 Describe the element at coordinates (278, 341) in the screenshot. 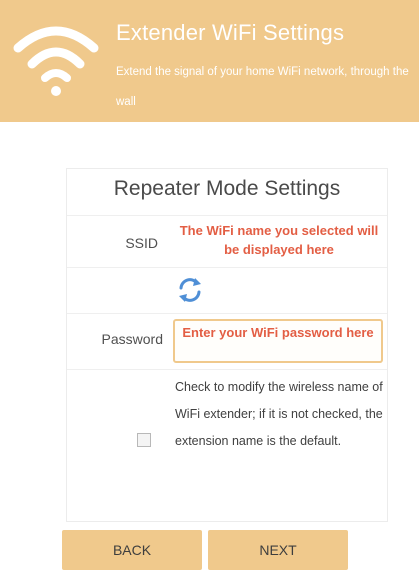

I see `password-field: Enter your WiFi password here` at that location.